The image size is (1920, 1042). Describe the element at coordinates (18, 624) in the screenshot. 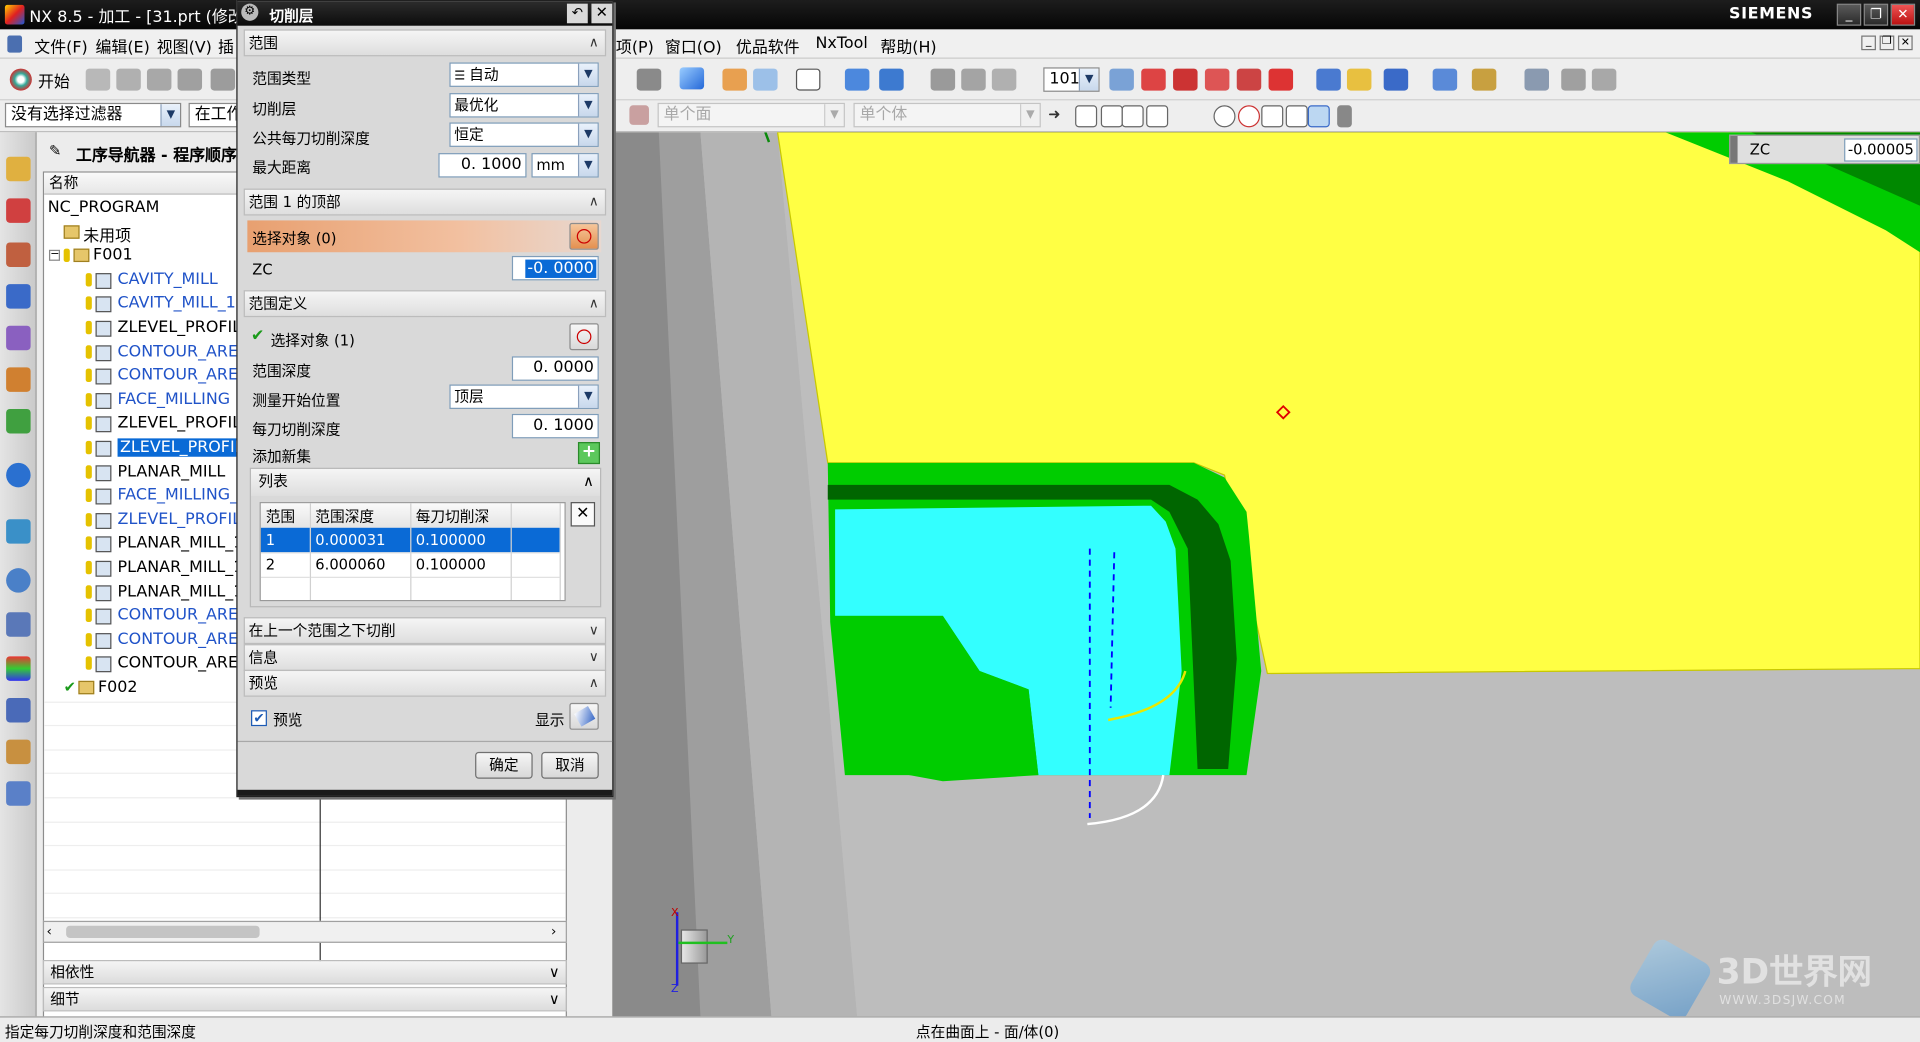

I see `process-studio-icon` at that location.